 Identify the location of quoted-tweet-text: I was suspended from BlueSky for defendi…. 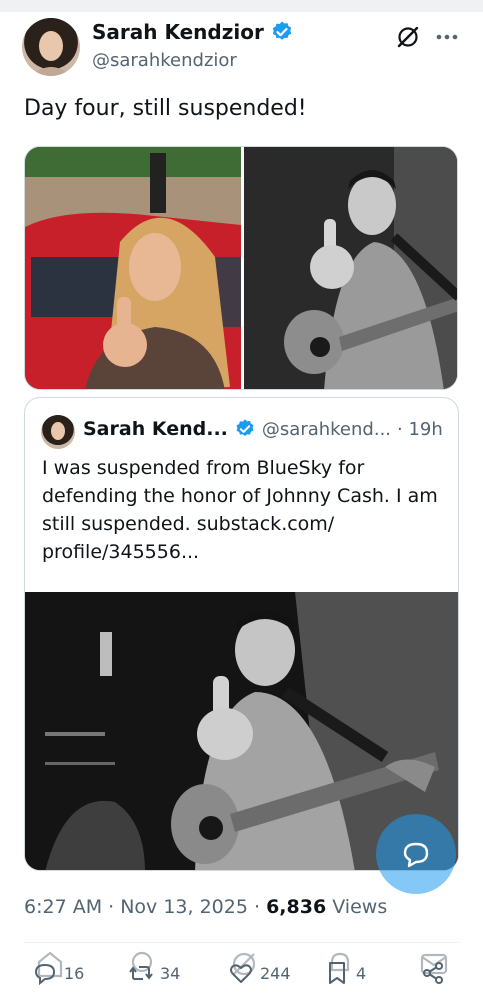
(240, 510).